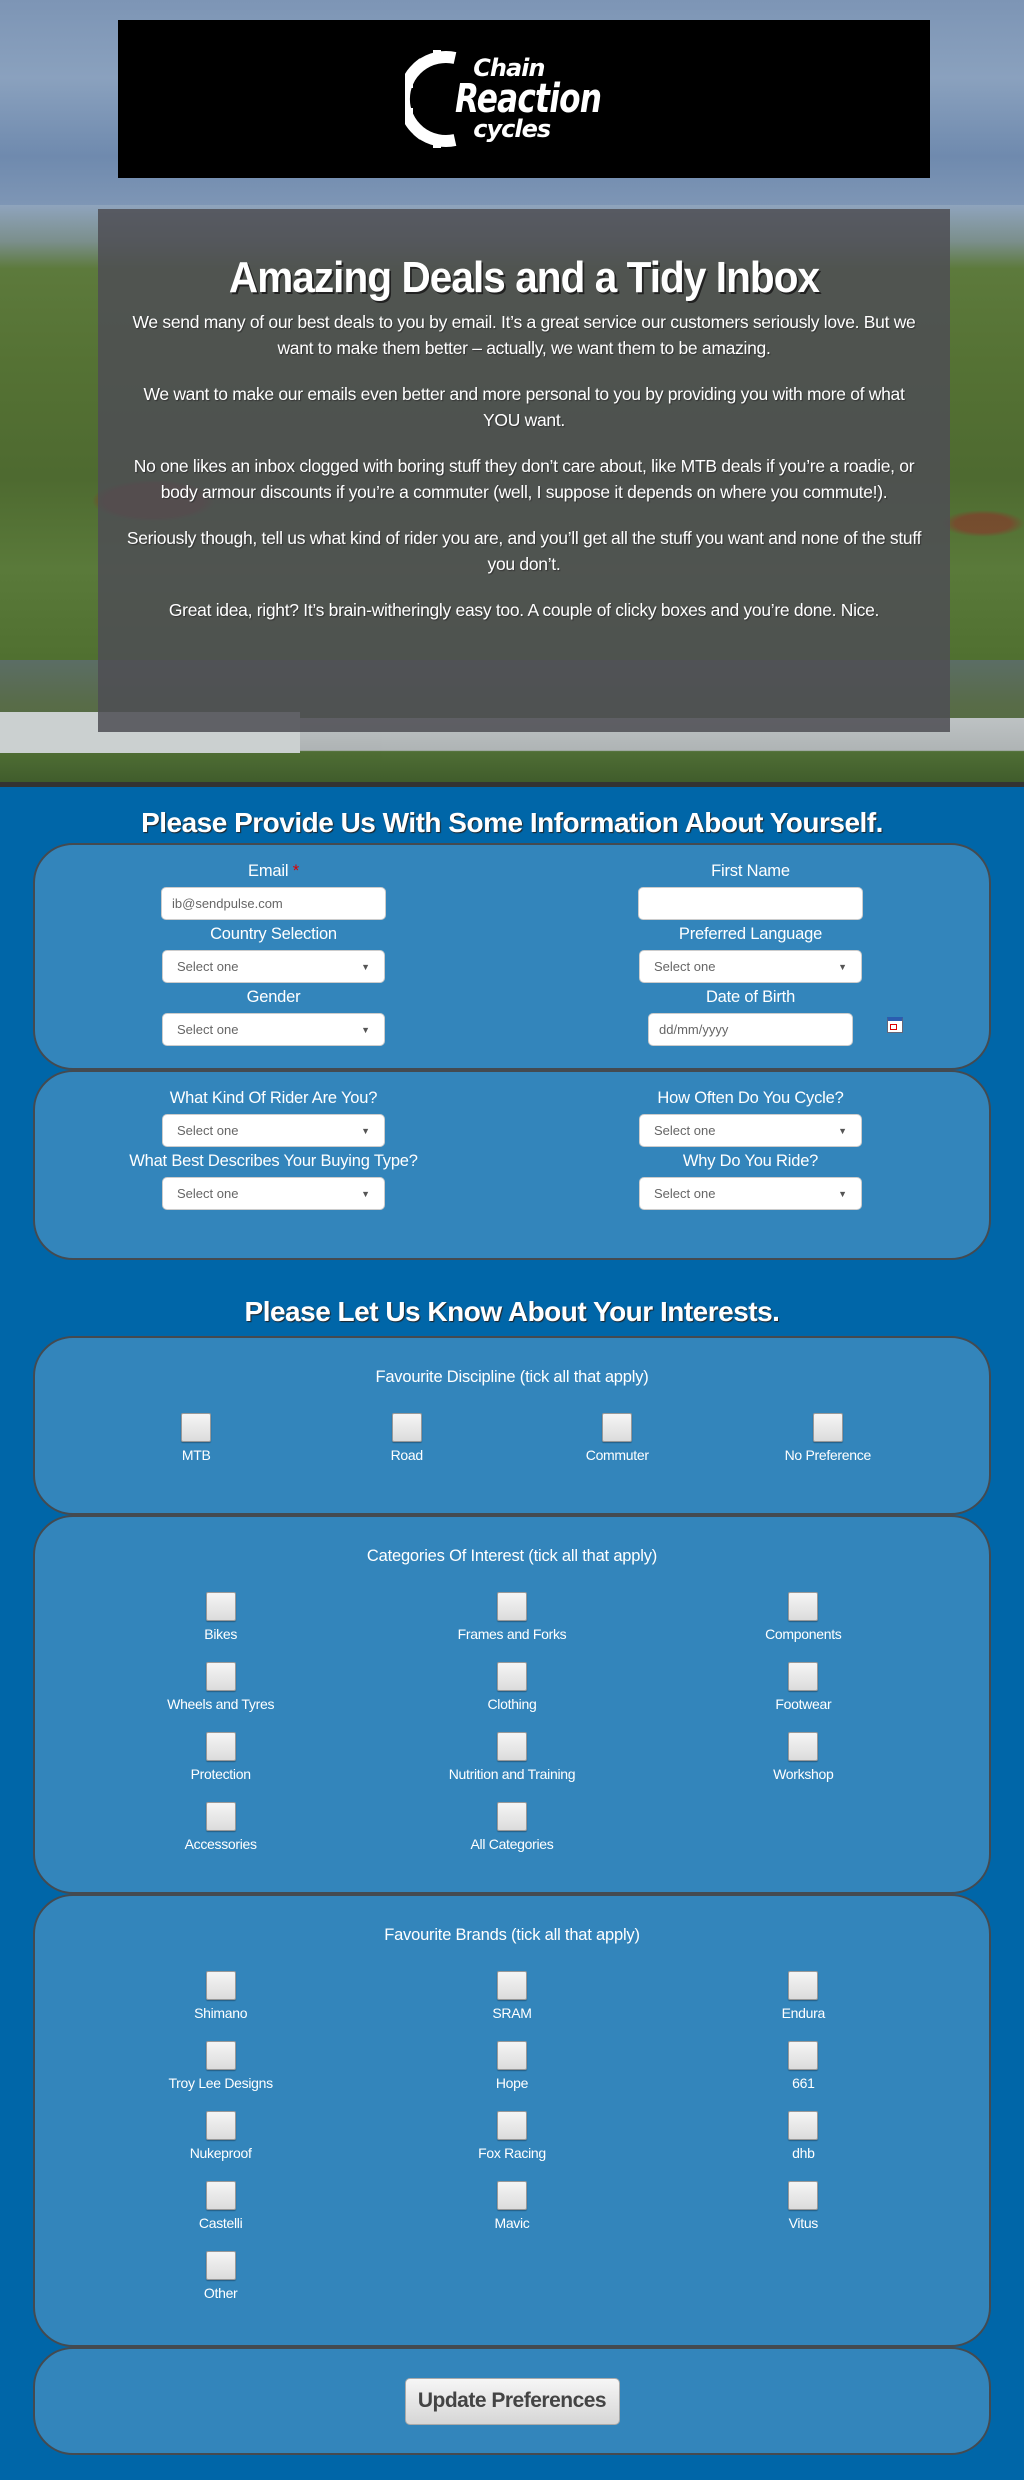 The height and width of the screenshot is (2480, 1024). What do you see at coordinates (523, 99) in the screenshot?
I see `brand-logo: Chain Reaction cycles` at bounding box center [523, 99].